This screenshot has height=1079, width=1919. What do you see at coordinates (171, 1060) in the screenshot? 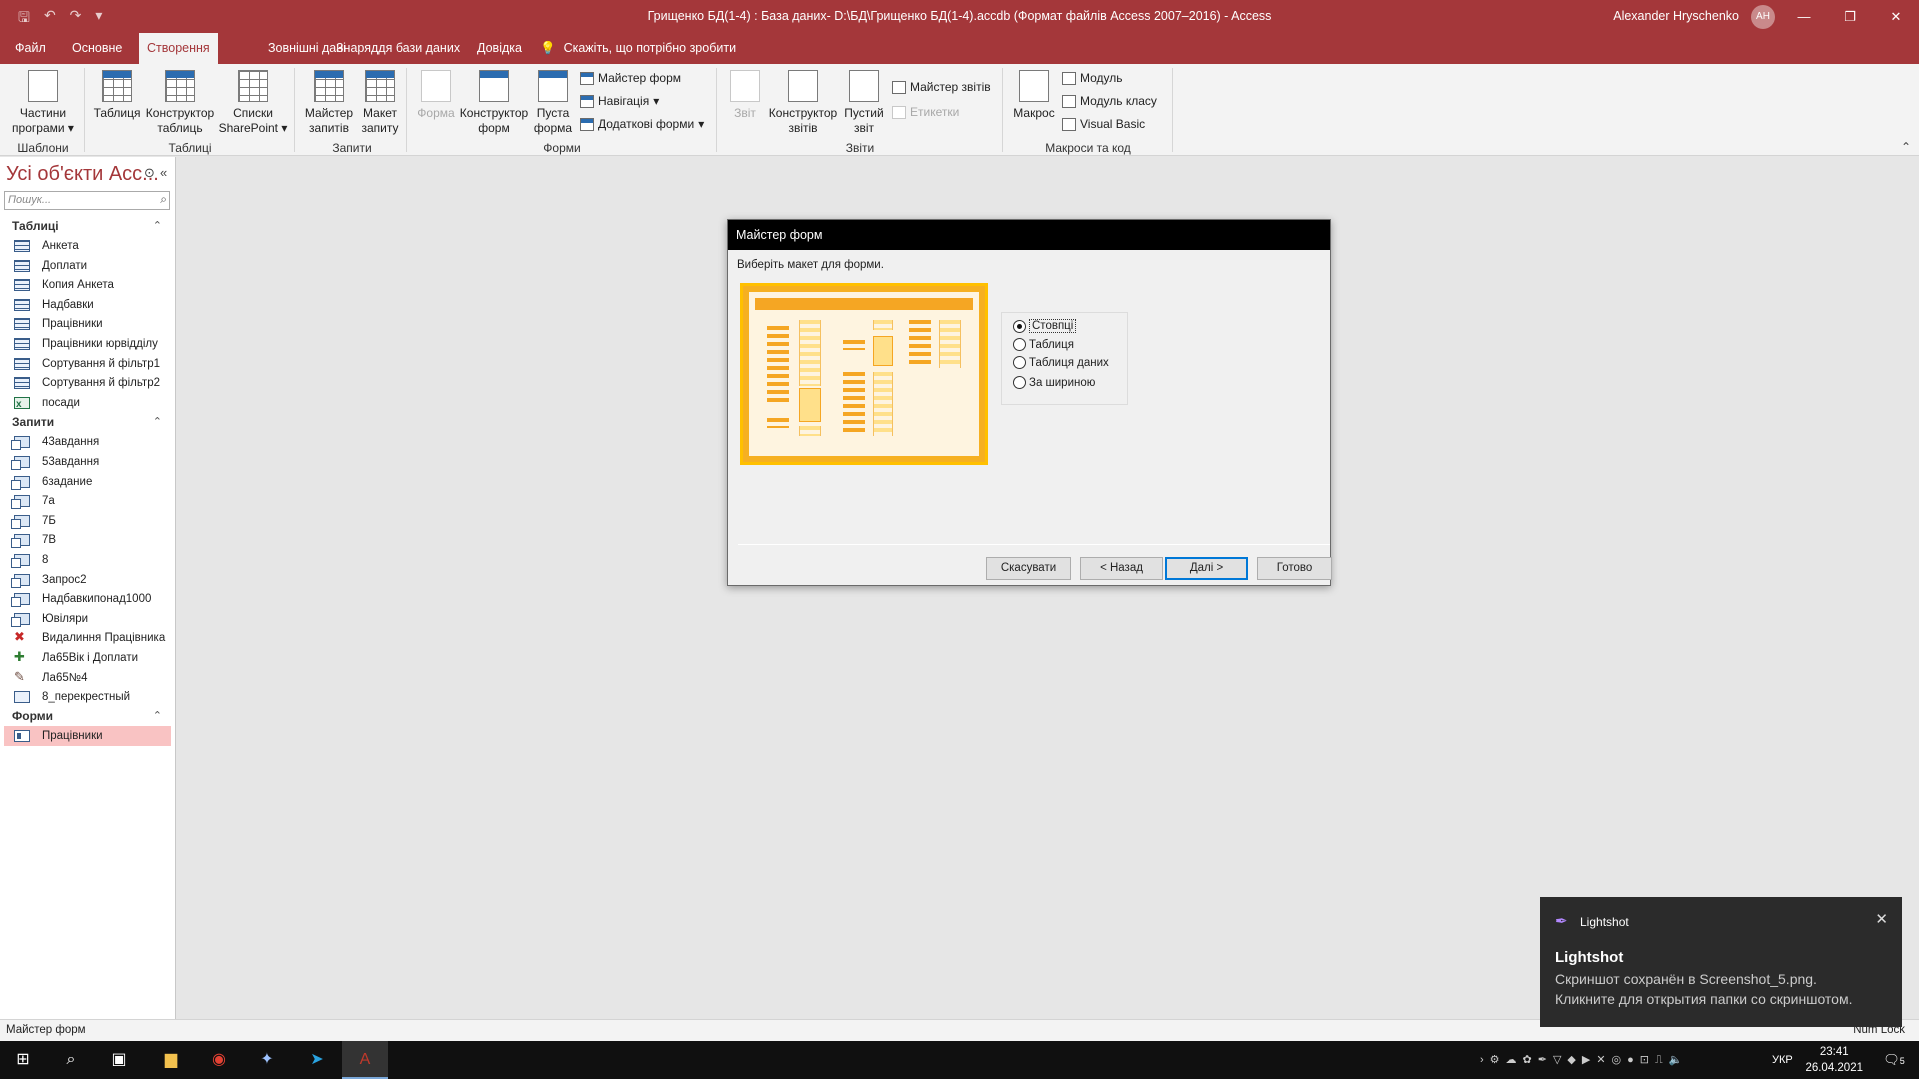
I see `file-explorer-icon: ▆` at bounding box center [171, 1060].